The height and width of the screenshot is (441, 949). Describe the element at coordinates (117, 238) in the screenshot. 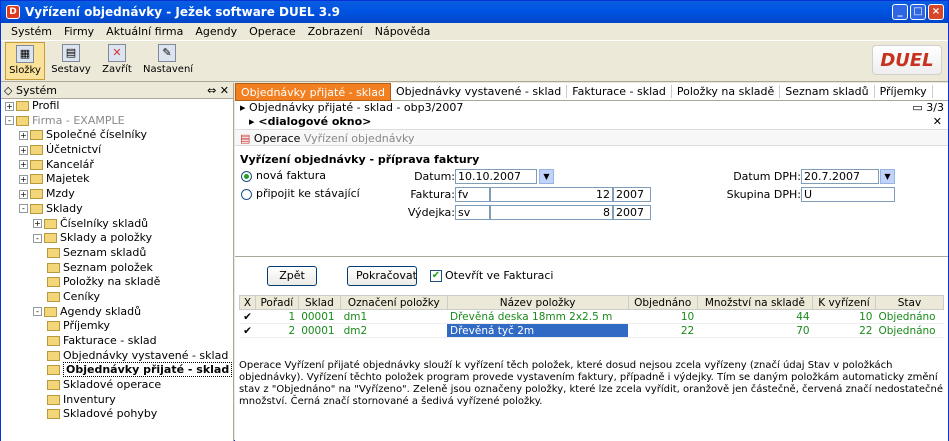

I see `tree-item: - Sklady a položky` at that location.